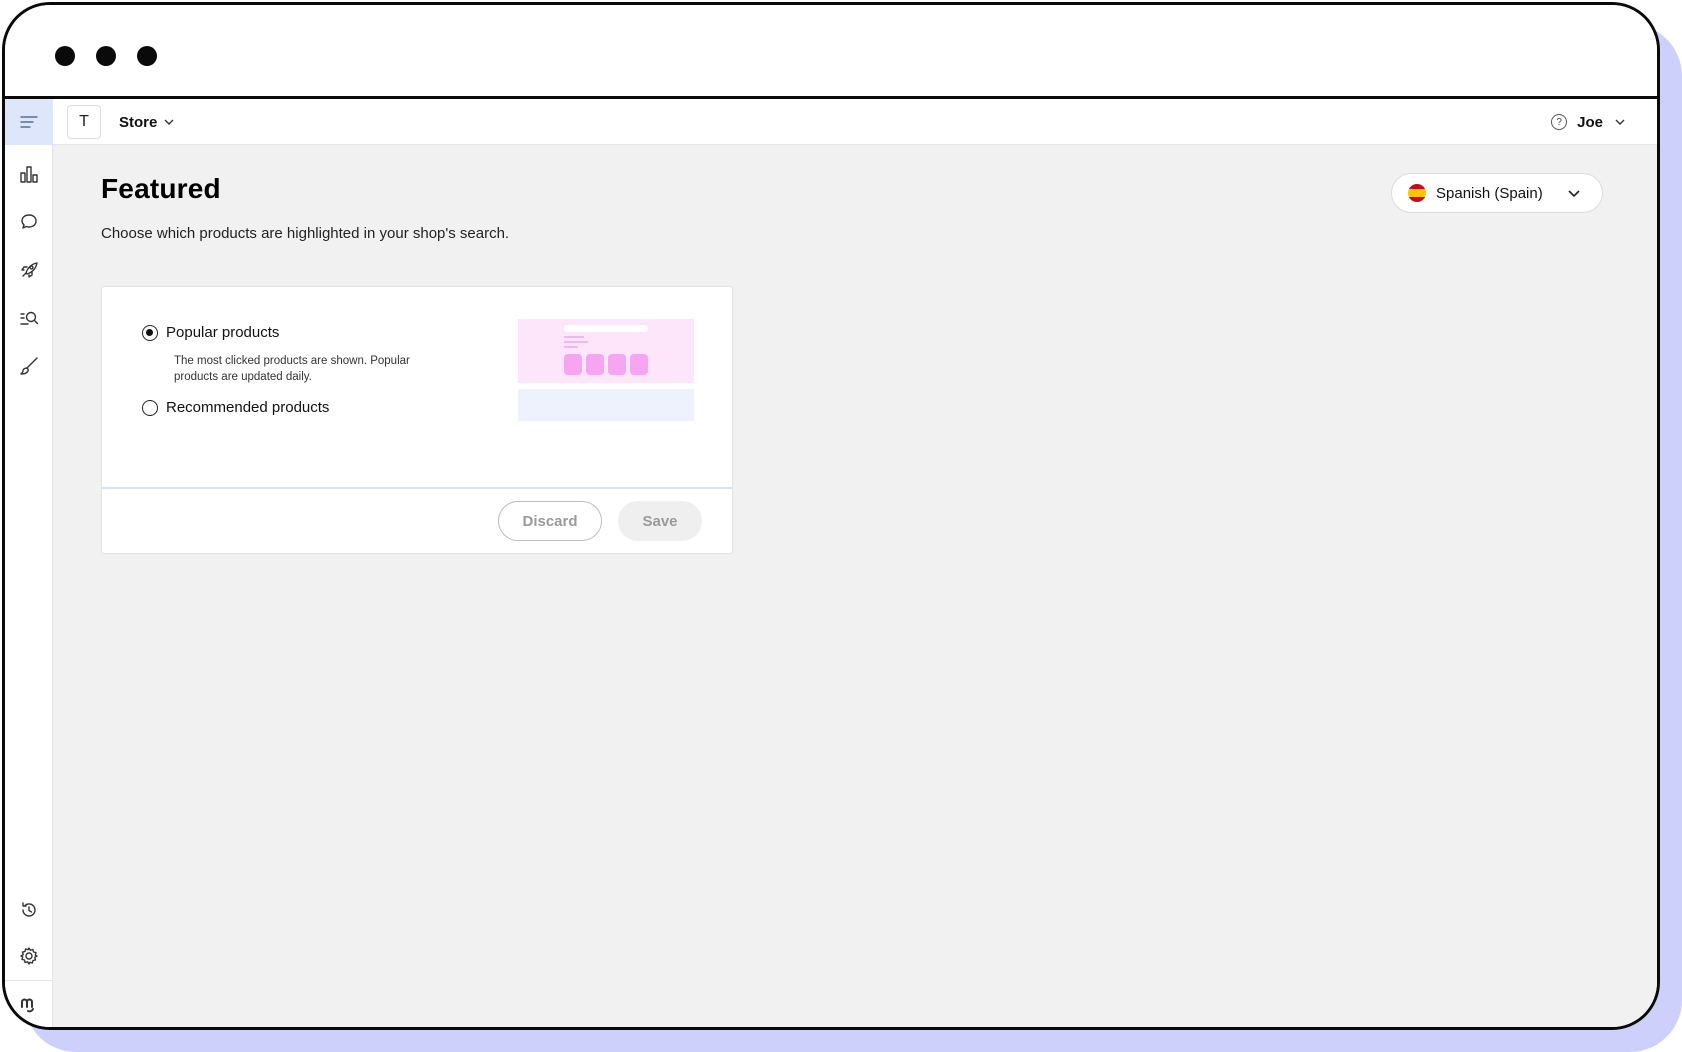 This screenshot has width=1682, height=1052. I want to click on option-popular-products: Popular products, so click(210, 332).